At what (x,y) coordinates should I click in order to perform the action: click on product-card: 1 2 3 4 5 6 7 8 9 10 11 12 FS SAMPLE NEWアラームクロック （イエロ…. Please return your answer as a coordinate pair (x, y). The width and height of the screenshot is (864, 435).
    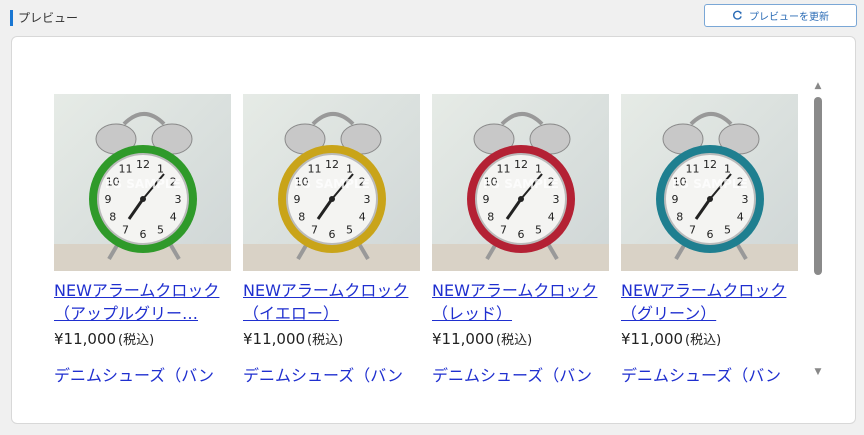
    Looking at the image, I should click on (331, 240).